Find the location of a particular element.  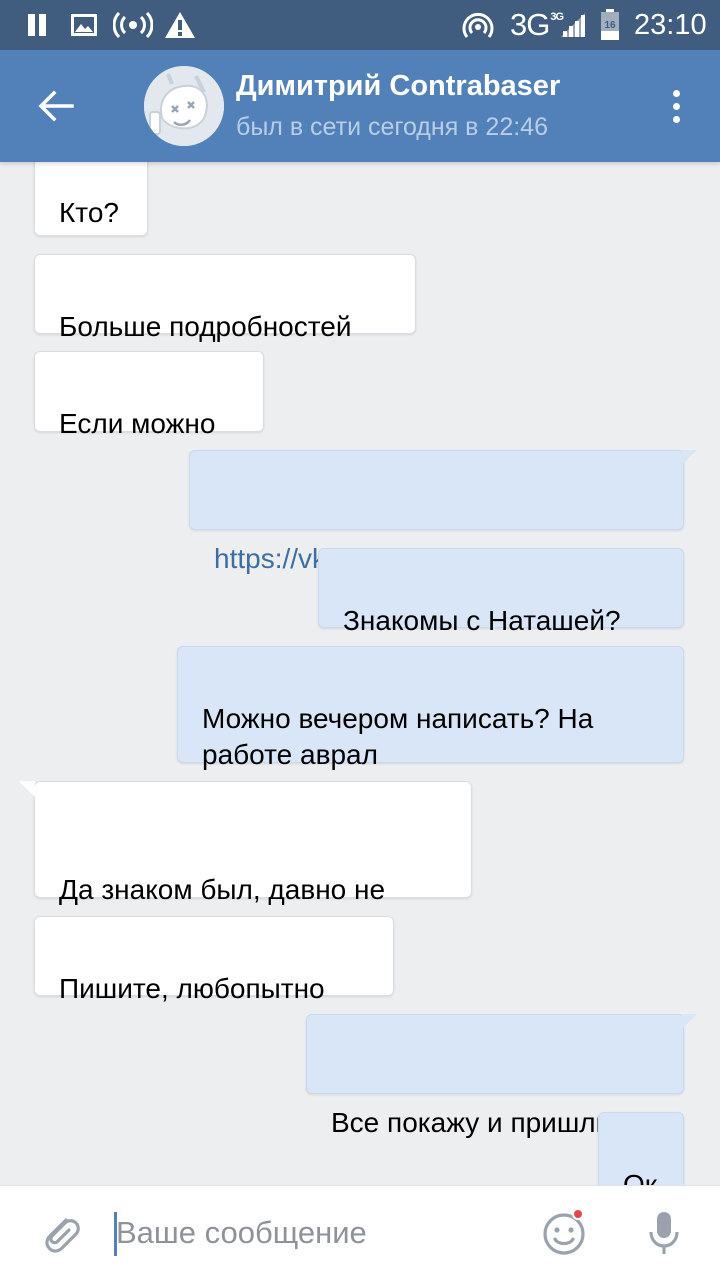

warning-icon is located at coordinates (180, 25).